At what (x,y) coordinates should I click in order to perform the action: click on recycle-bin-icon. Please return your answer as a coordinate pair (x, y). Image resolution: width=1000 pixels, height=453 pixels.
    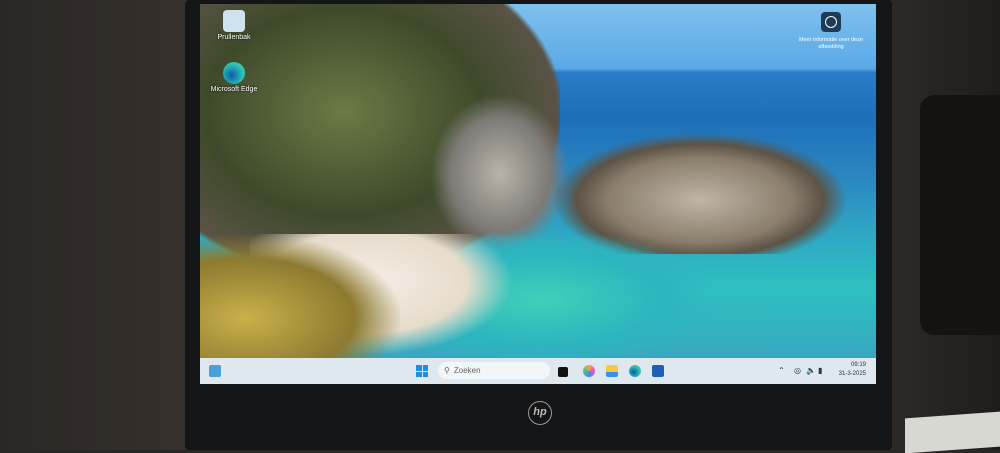
    Looking at the image, I should click on (234, 21).